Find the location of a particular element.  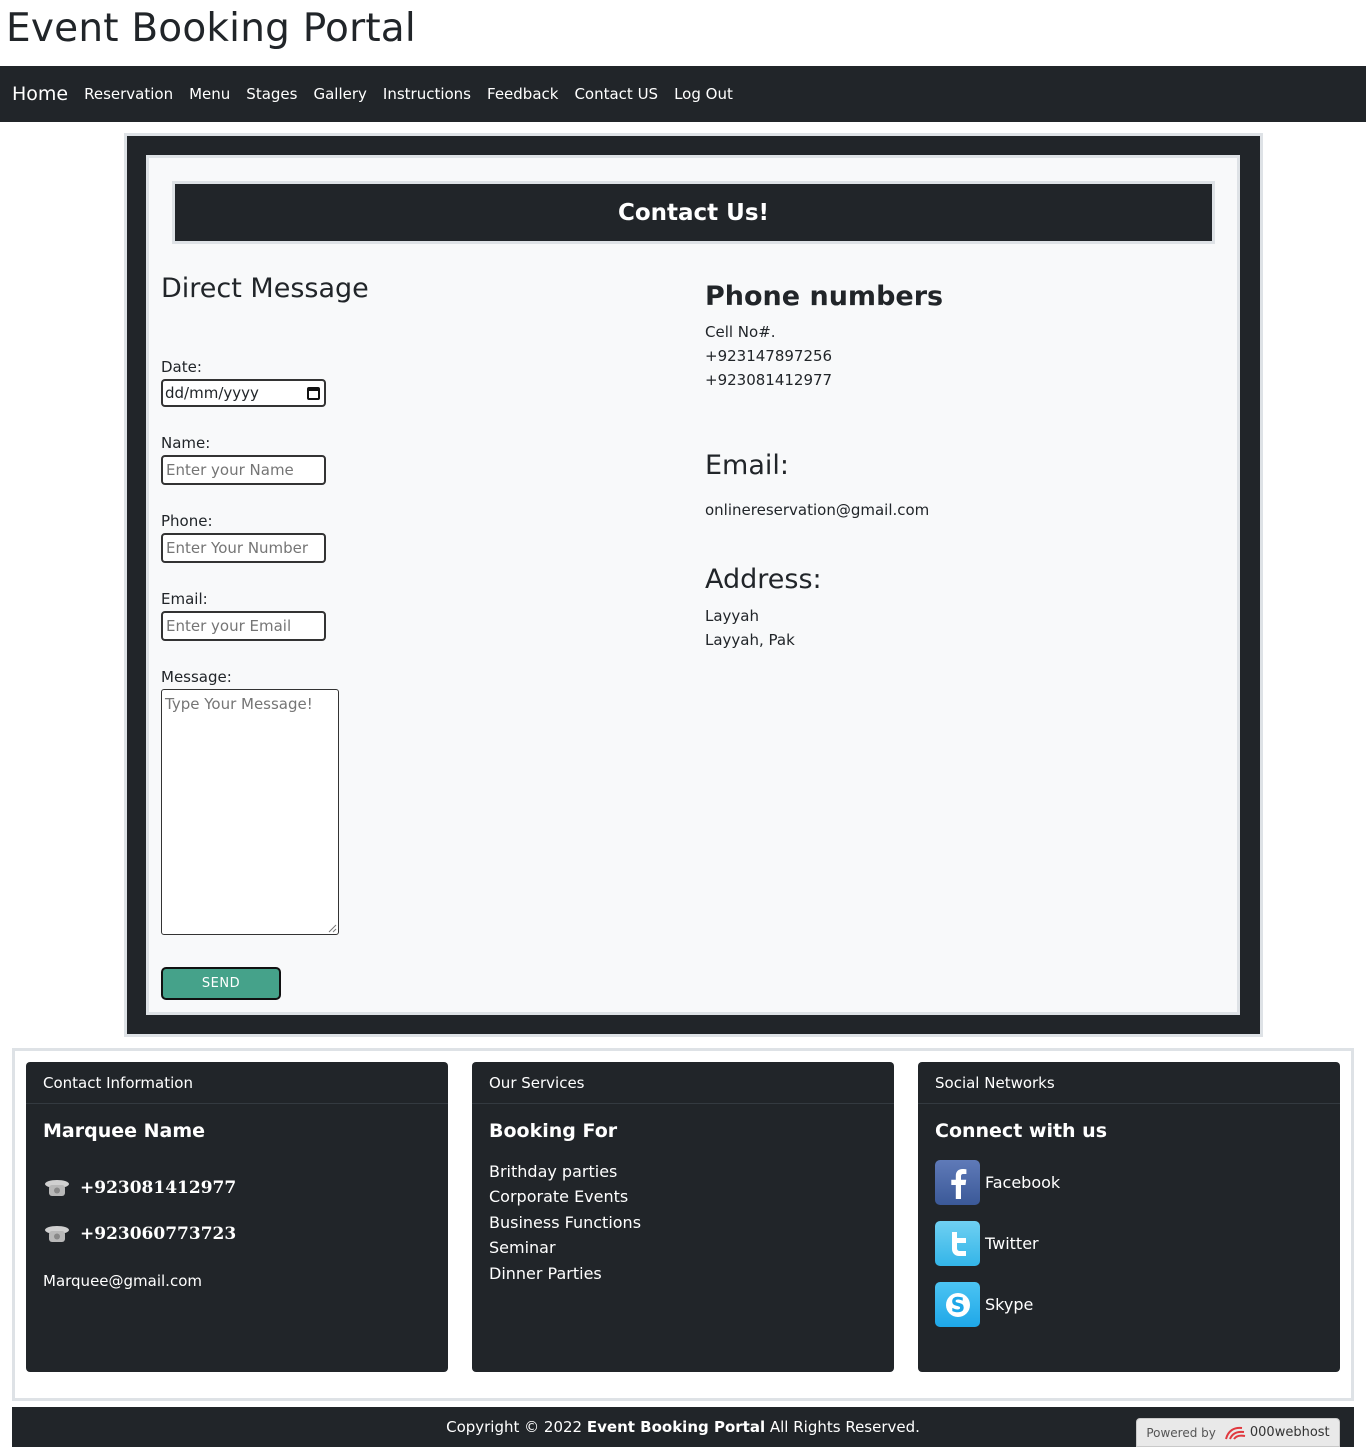

copyright-brand: Event Booking Portal is located at coordinates (676, 1427).